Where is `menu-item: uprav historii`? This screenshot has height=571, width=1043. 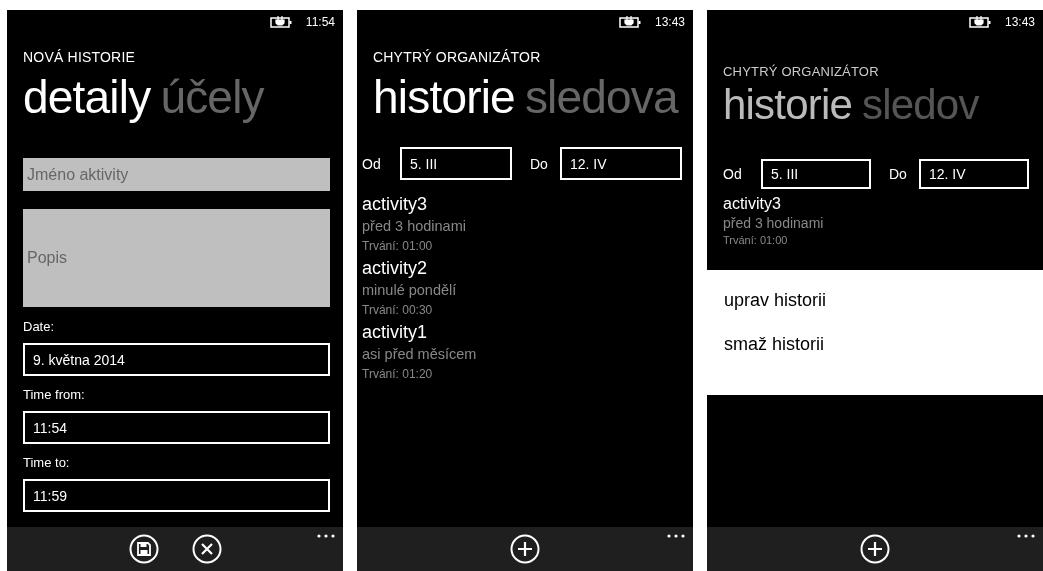 menu-item: uprav historii is located at coordinates (883, 300).